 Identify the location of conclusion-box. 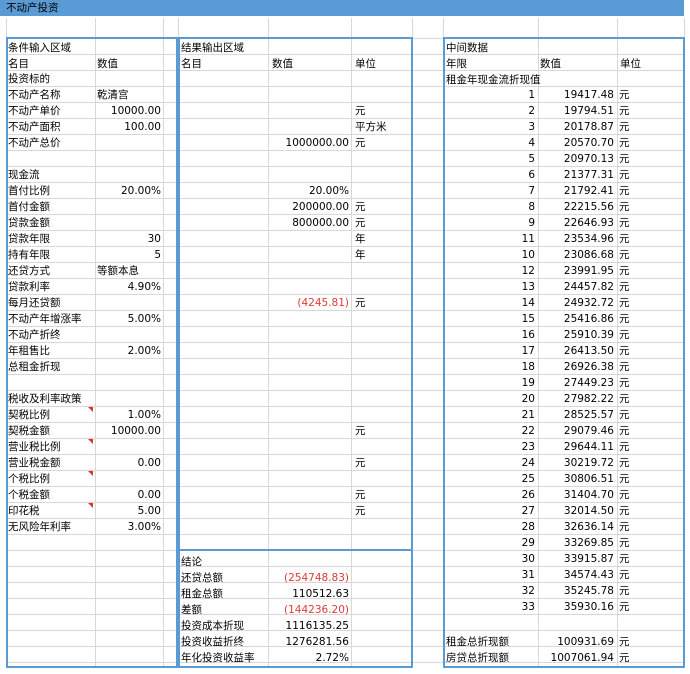
(295, 608).